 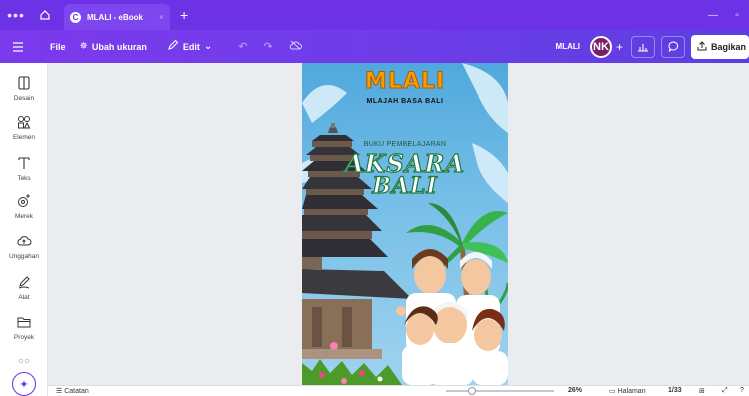 What do you see at coordinates (472, 391) in the screenshot?
I see `zoom-slider-handle` at bounding box center [472, 391].